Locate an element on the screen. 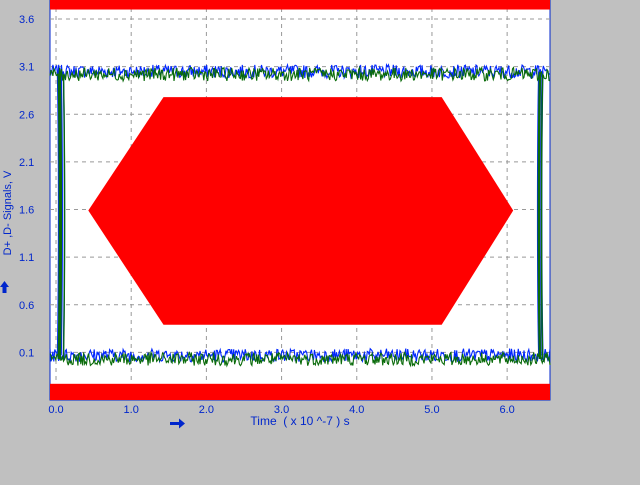 The image size is (640, 485). lower-limit-band is located at coordinates (300, 391).